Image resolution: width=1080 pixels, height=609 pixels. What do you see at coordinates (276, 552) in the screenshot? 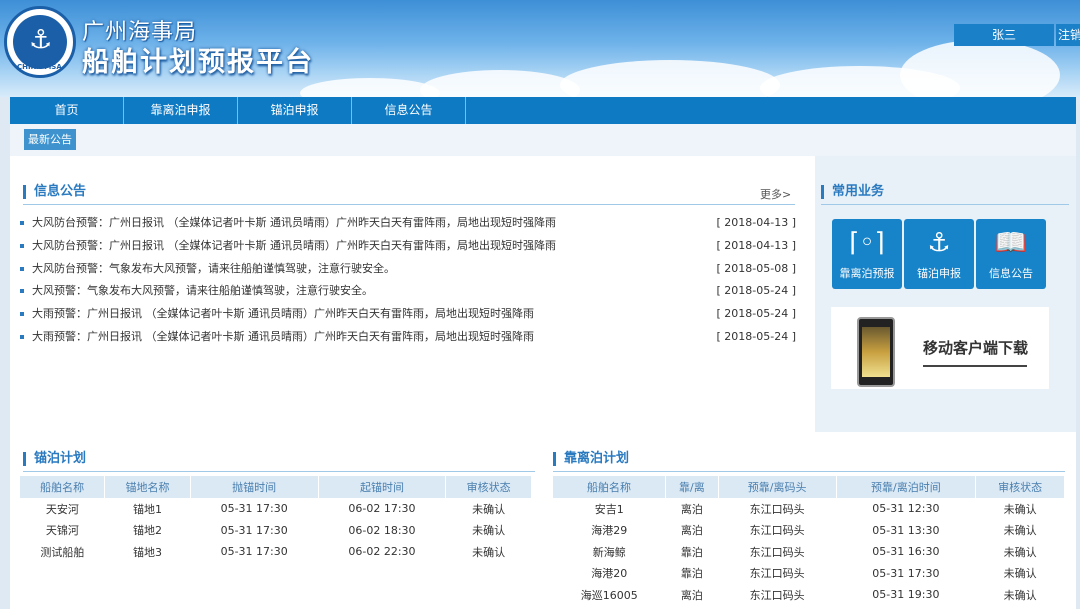
I see `table-row: 测试船舶 锚地3 05-31 17:30 06-02 22:30 未确认` at bounding box center [276, 552].